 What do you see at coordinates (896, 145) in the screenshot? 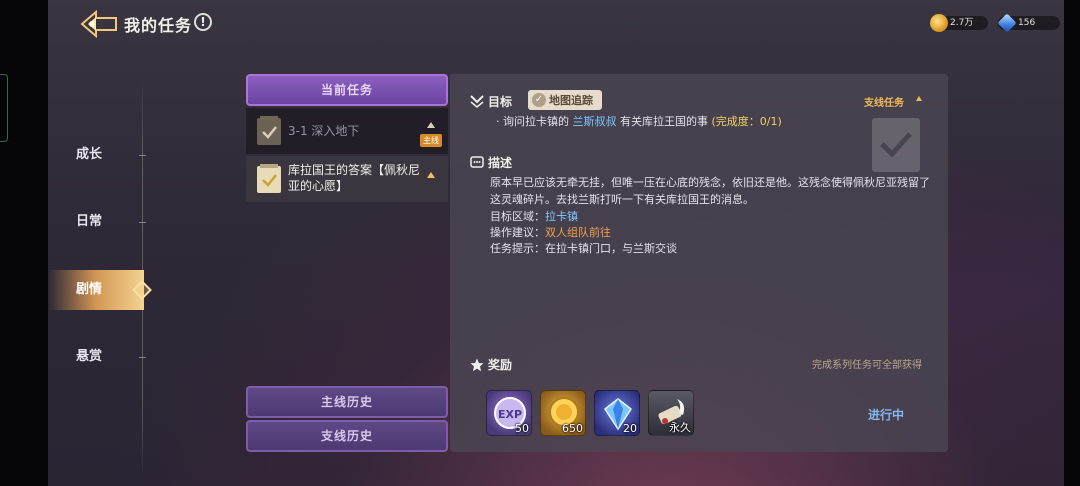
I see `quest-scroll-watermark-icon` at bounding box center [896, 145].